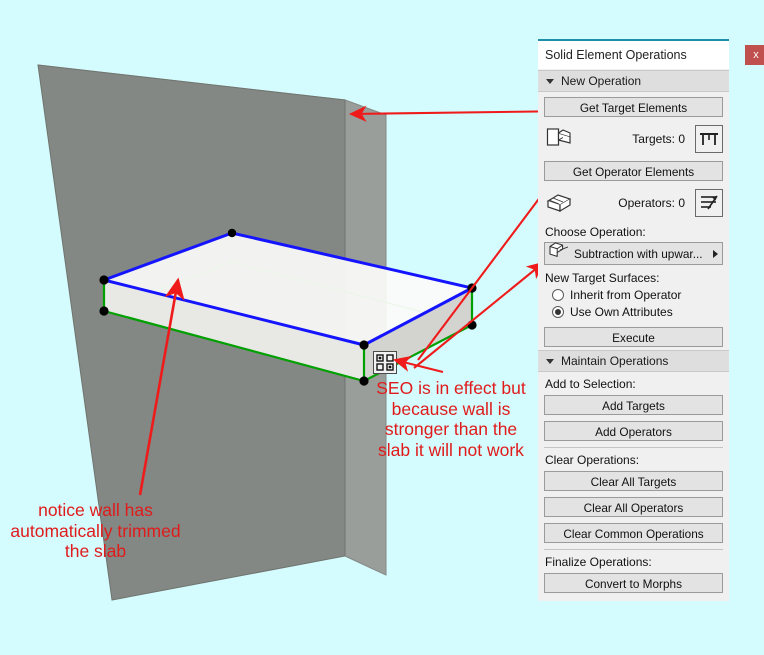 The height and width of the screenshot is (655, 764). Describe the element at coordinates (559, 203) in the screenshot. I see `operator-solid-icon` at that location.